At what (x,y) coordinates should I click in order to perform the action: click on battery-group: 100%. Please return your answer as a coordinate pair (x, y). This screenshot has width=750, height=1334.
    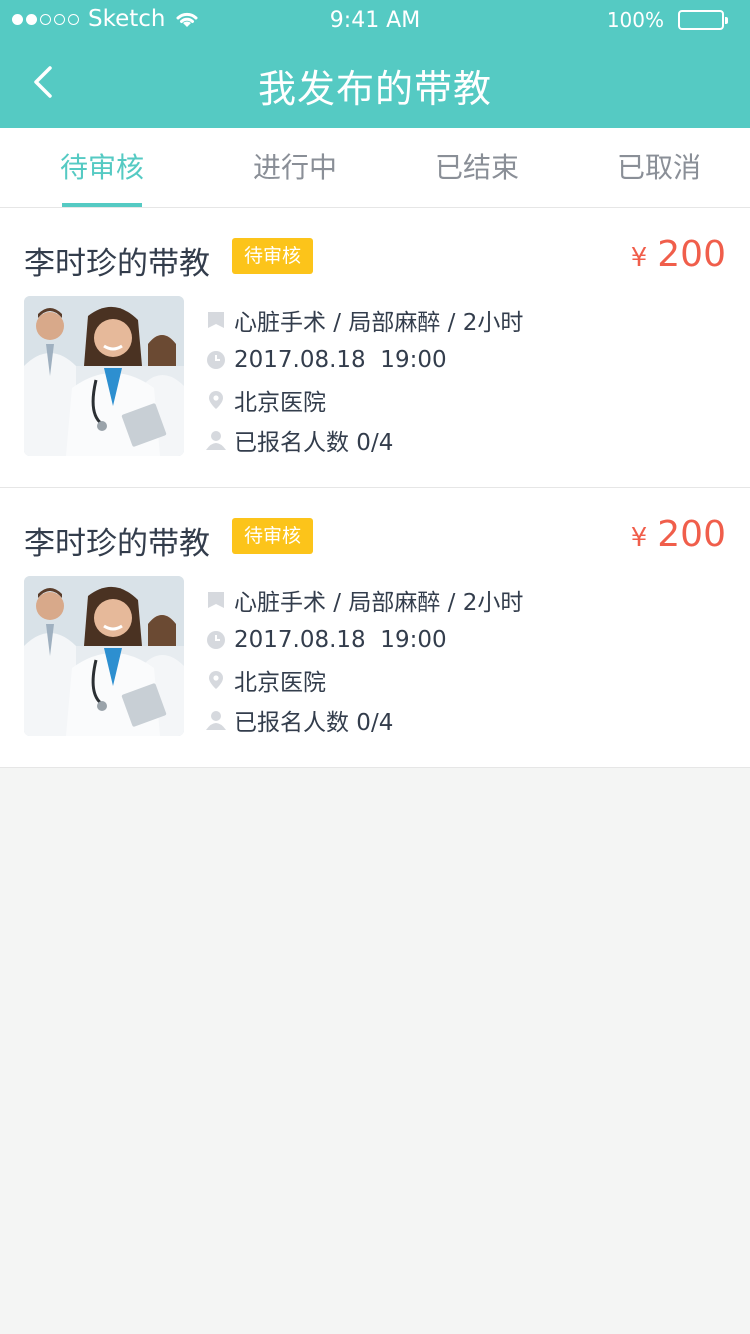
    Looking at the image, I should click on (667, 20).